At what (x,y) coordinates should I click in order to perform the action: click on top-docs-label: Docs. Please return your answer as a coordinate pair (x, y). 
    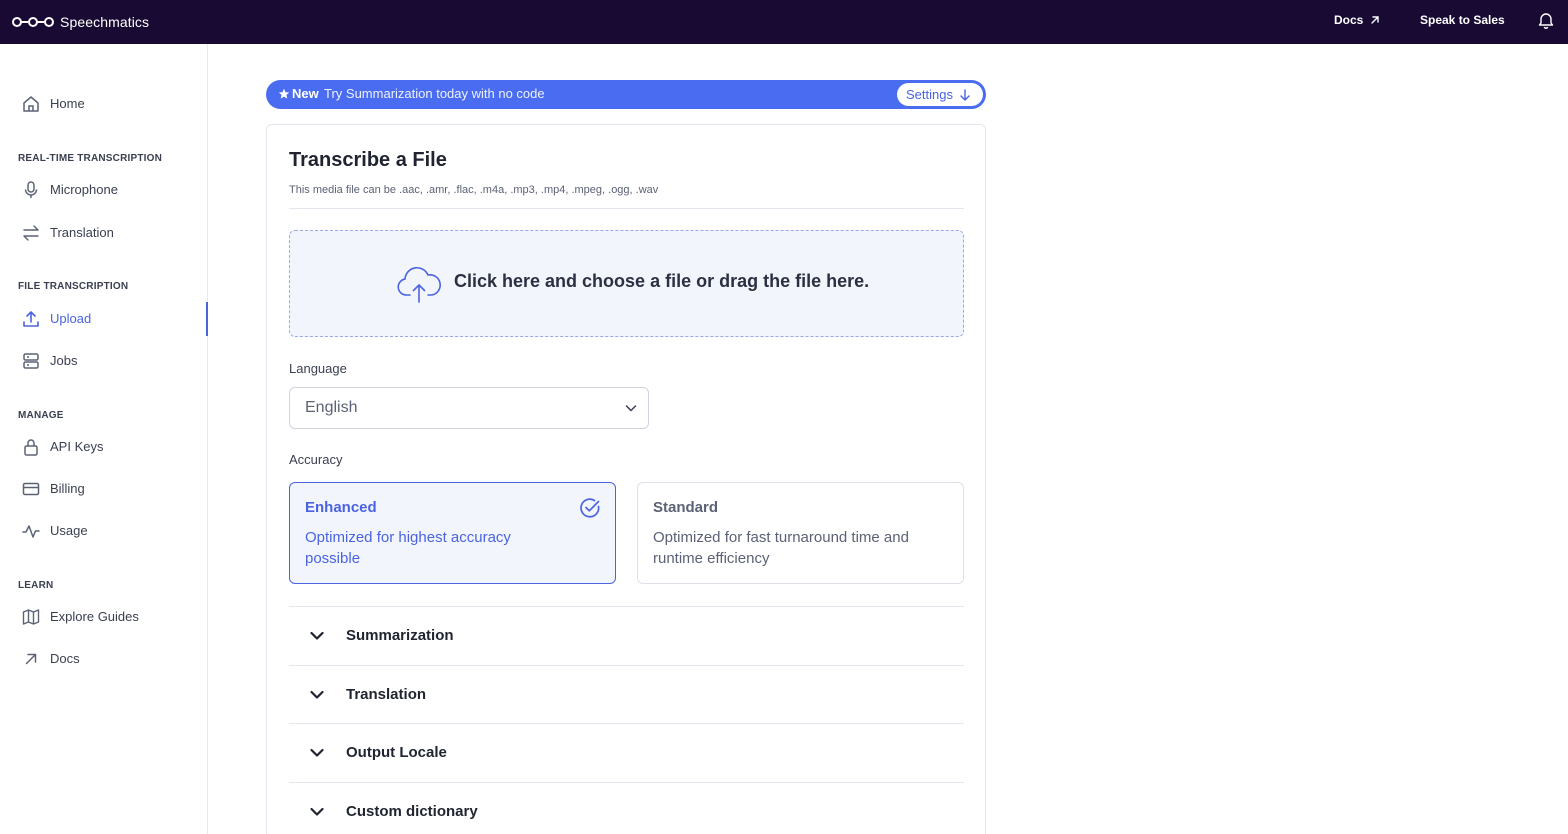
    Looking at the image, I should click on (1349, 20).